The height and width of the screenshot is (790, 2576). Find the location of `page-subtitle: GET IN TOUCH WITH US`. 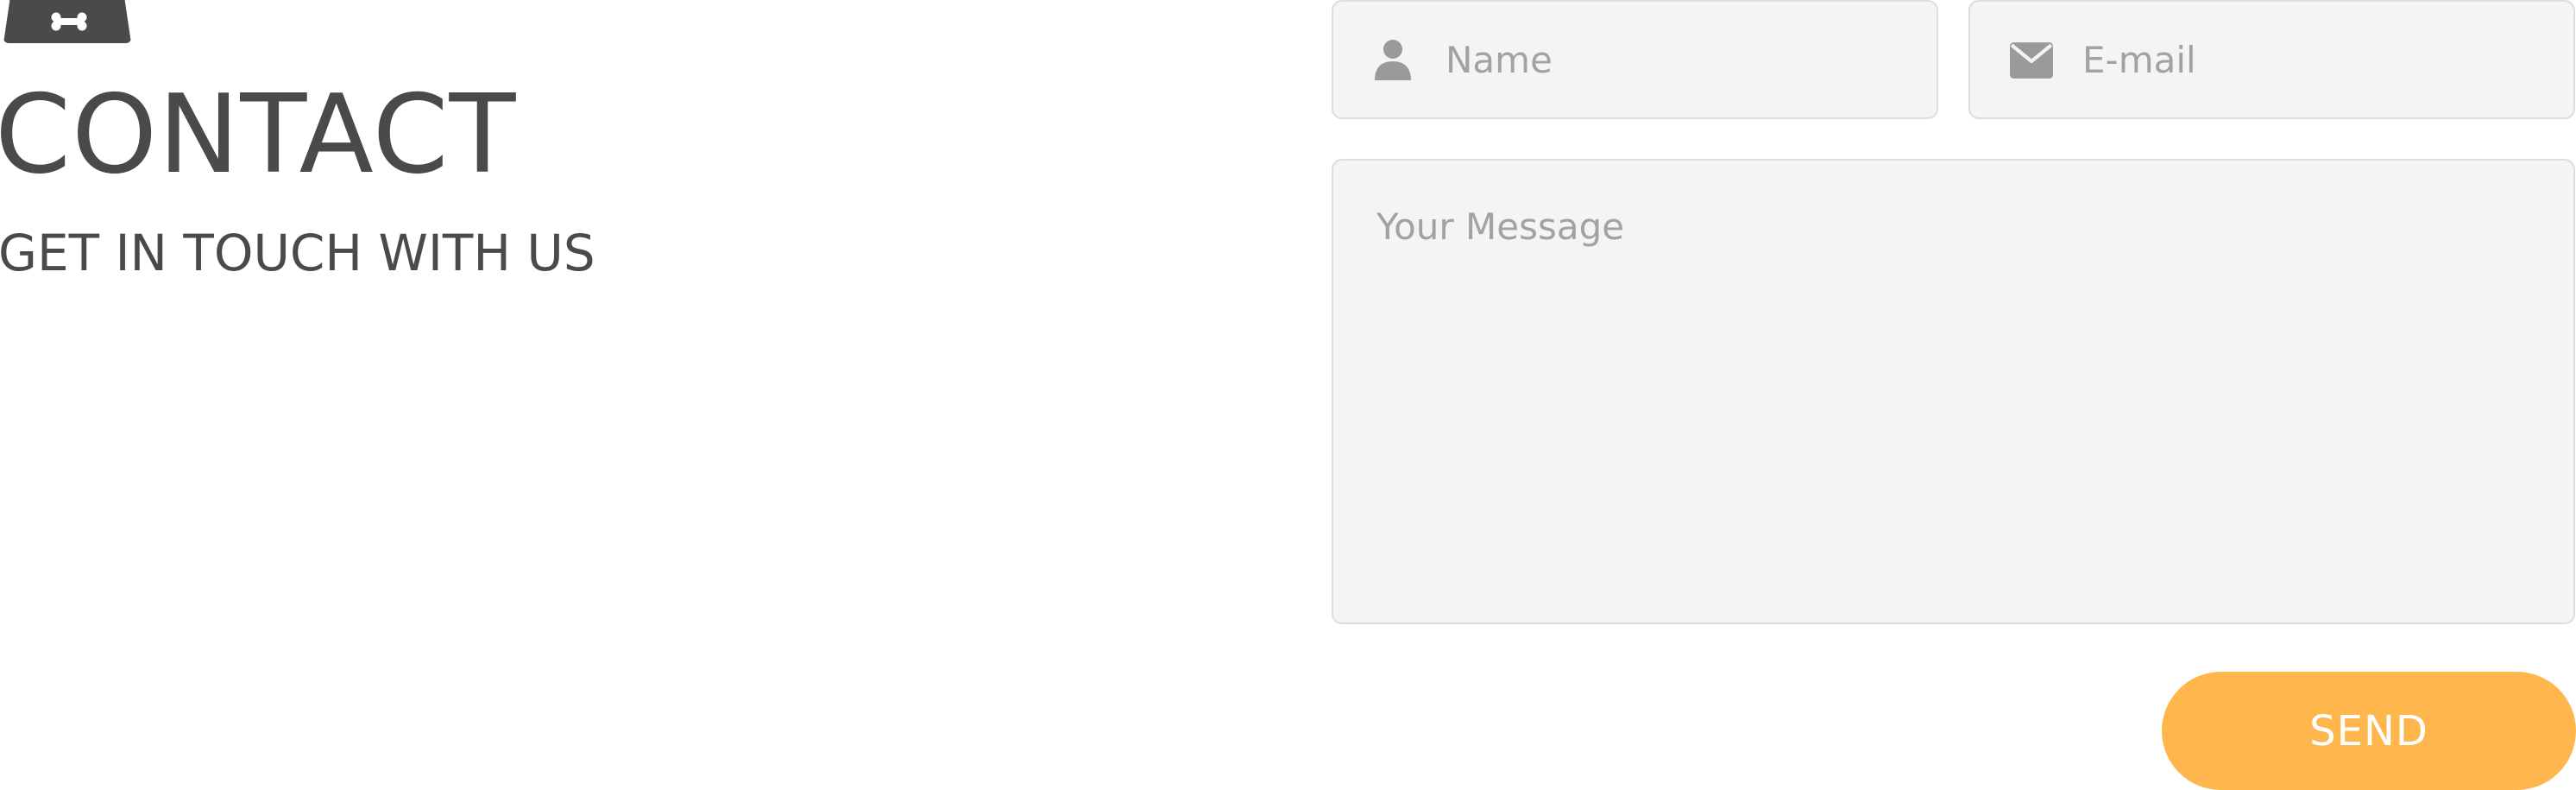

page-subtitle: GET IN TOUCH WITH US is located at coordinates (297, 253).